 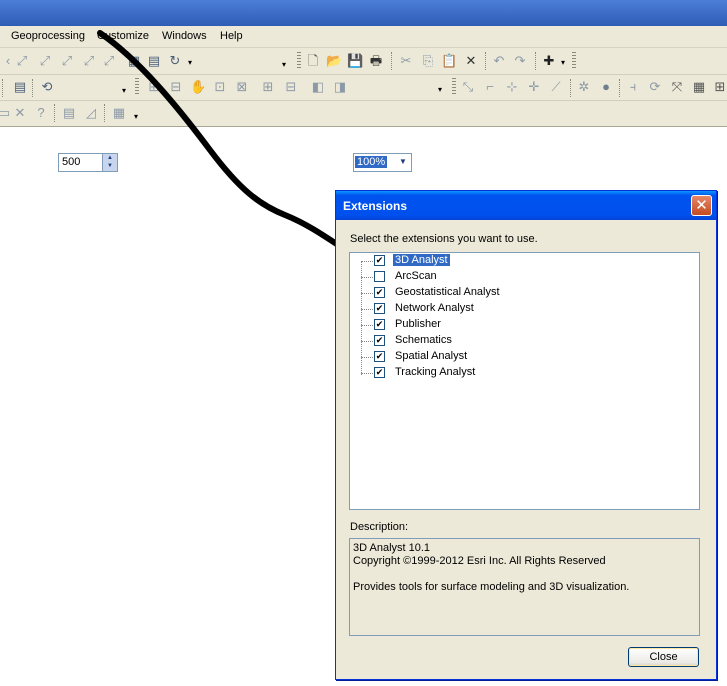 What do you see at coordinates (379, 340) in the screenshot?
I see `checkbox-schematics: ✔` at bounding box center [379, 340].